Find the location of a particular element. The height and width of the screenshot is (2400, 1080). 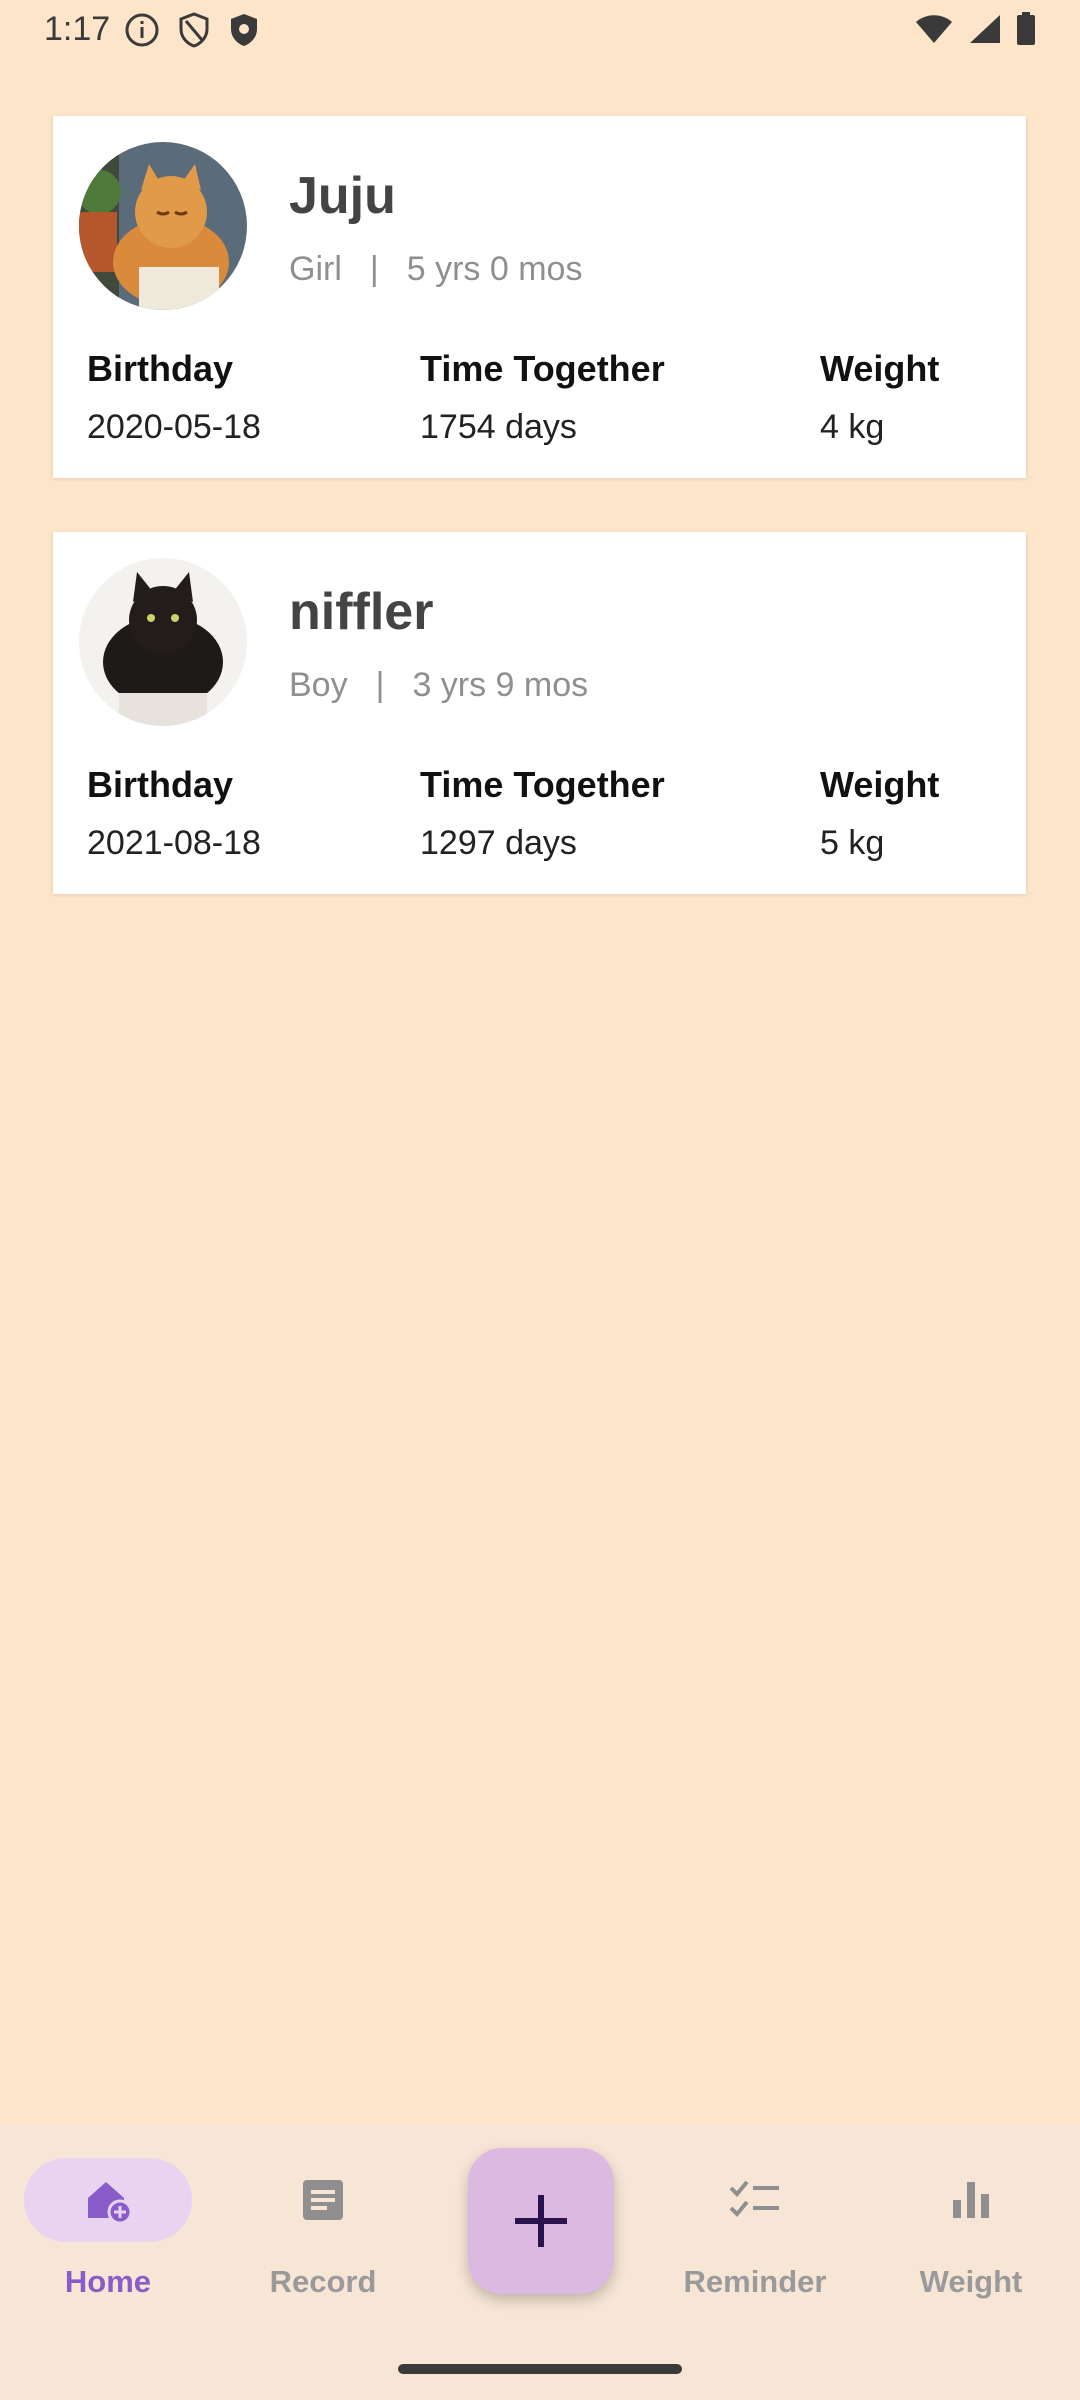

shield-icon is located at coordinates (194, 30).